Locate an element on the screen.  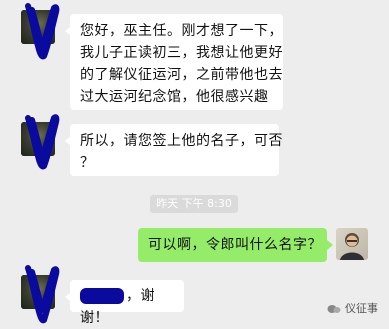
watermark: 仪征事 is located at coordinates (352, 308).